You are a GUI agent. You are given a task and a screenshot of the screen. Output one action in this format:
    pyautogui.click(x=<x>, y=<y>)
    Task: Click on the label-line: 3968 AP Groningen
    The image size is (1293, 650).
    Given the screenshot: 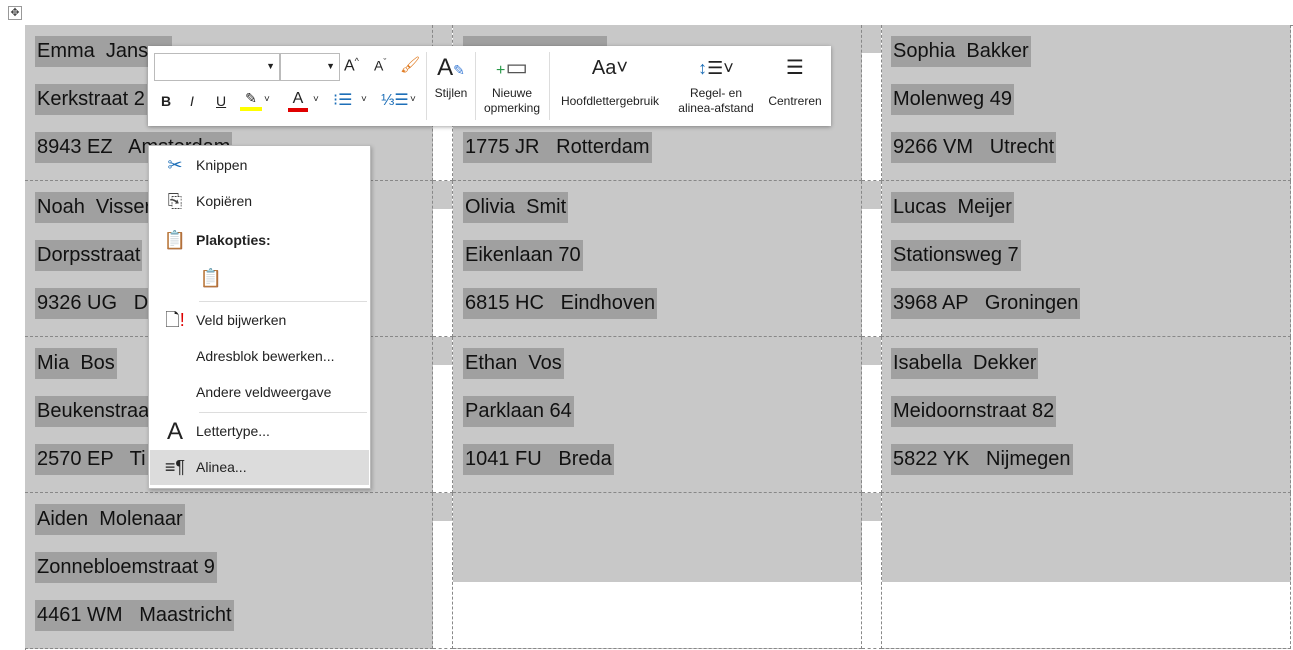 What is the action you would take?
    pyautogui.click(x=986, y=303)
    